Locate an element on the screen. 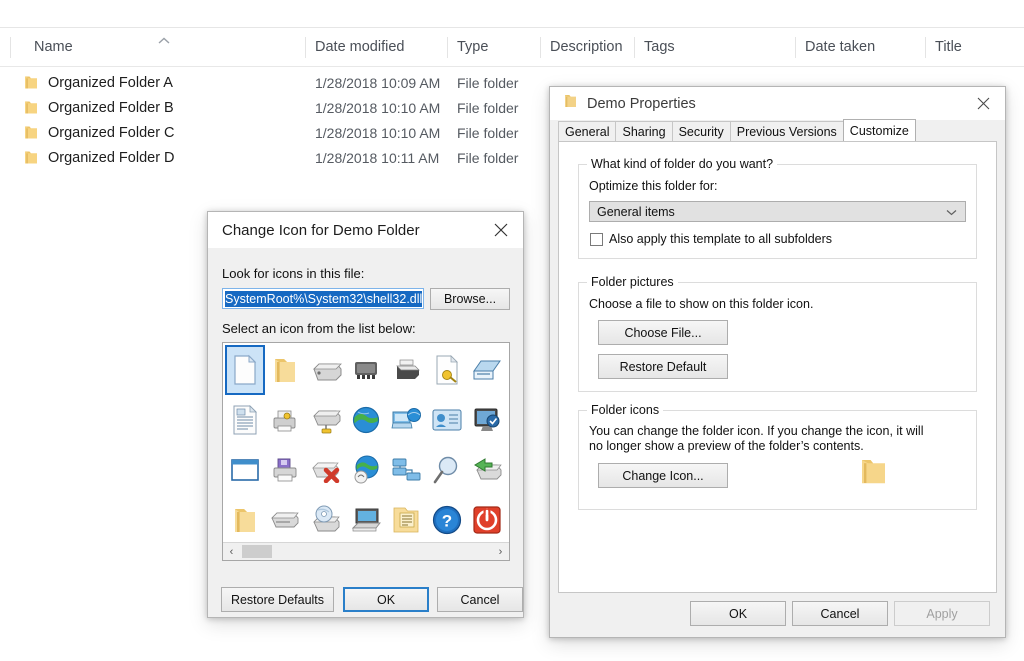 The height and width of the screenshot is (661, 1024). hard-drive-icon is located at coordinates (326, 370).